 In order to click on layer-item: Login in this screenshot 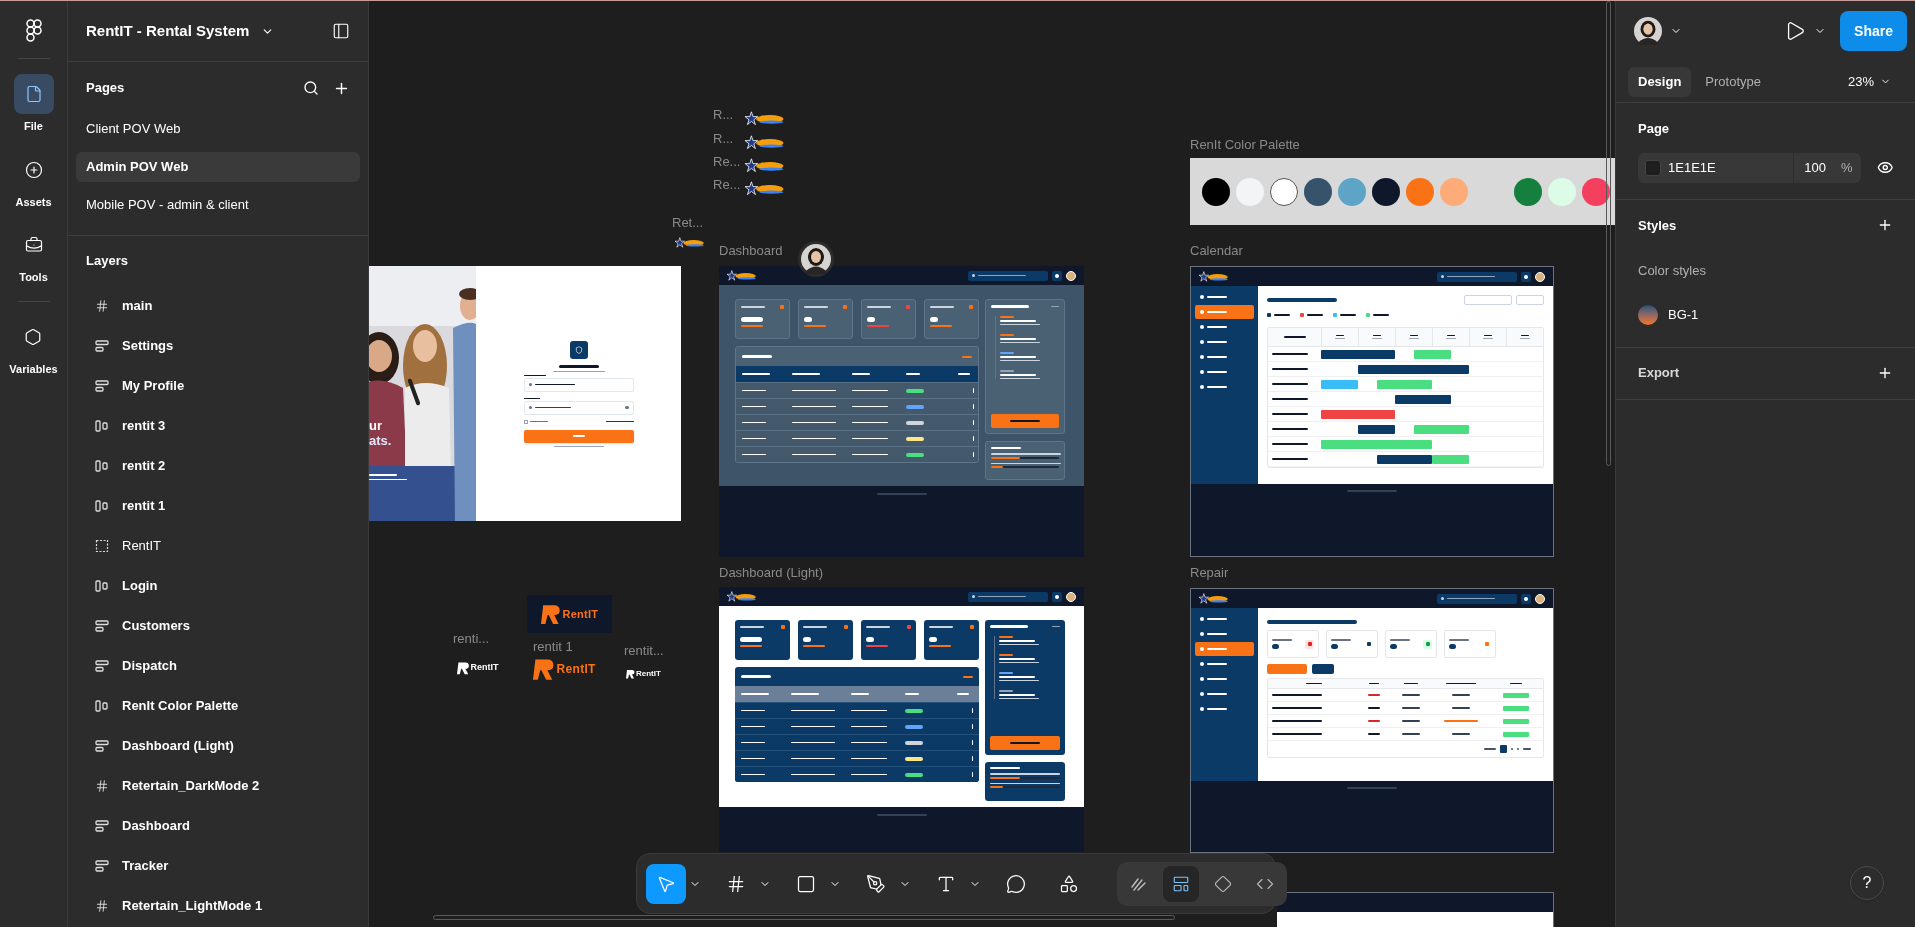, I will do `click(218, 586)`.